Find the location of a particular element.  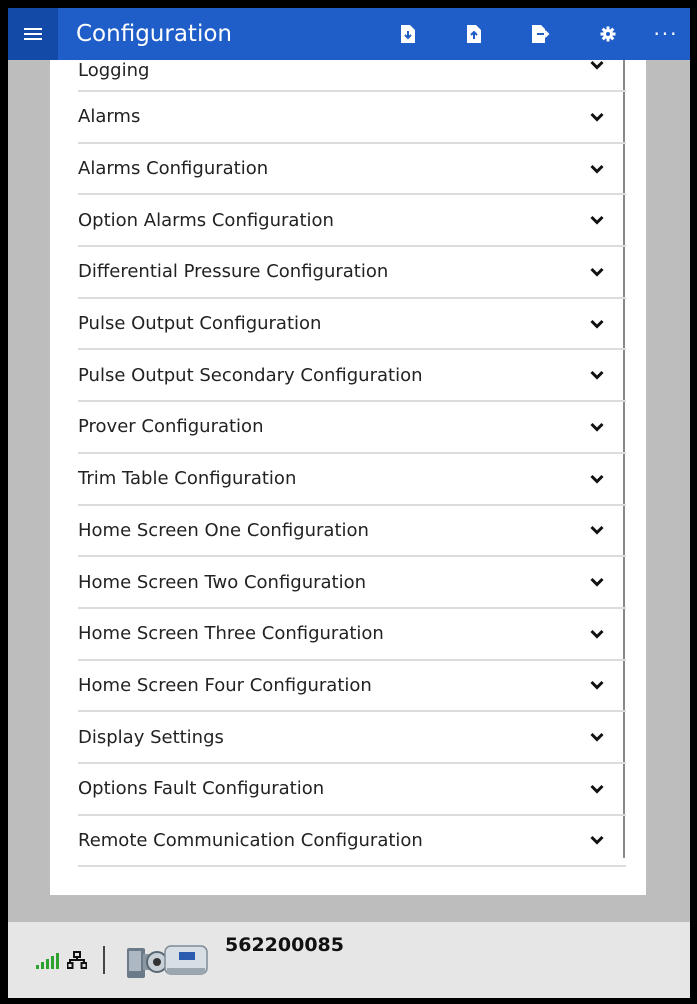

section-label: Home Screen One Configuration is located at coordinates (223, 530).